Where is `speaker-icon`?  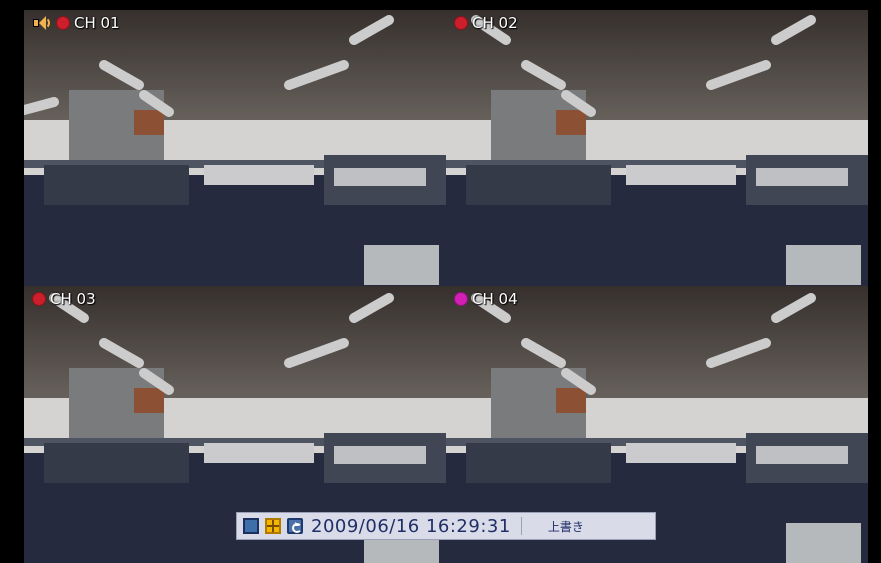 speaker-icon is located at coordinates (41, 23).